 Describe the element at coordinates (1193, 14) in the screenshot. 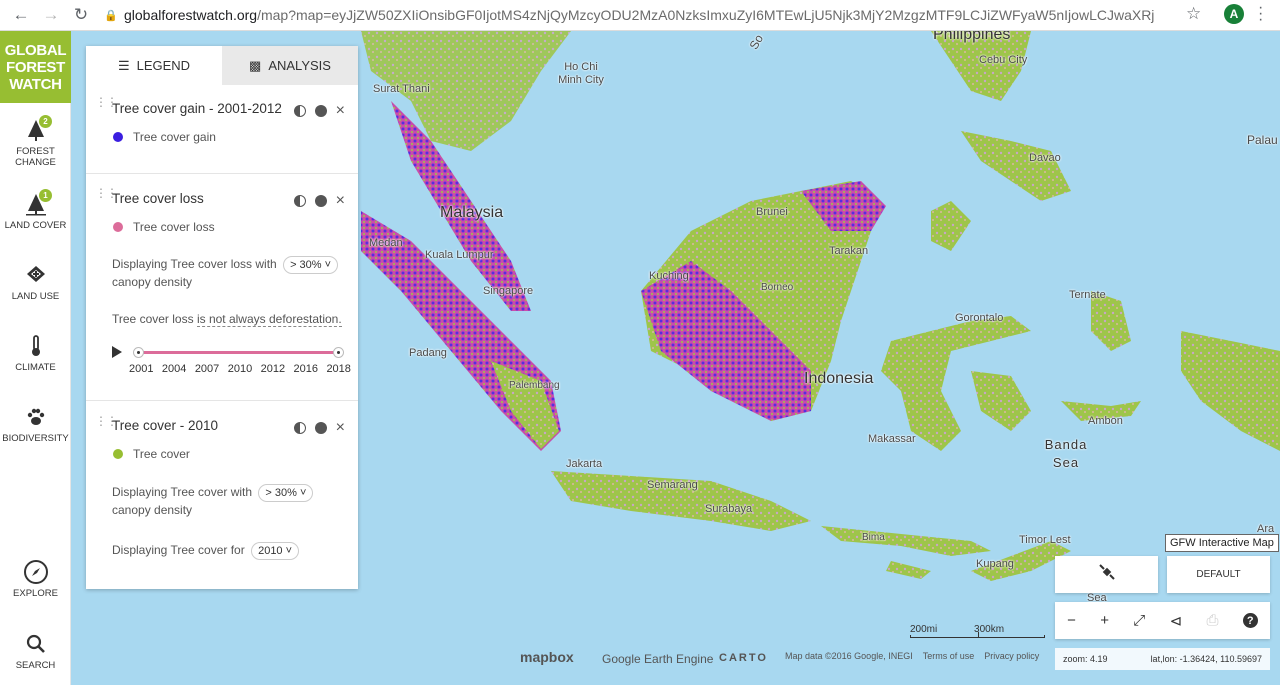

I see `bookmark-star-icon: ☆` at that location.